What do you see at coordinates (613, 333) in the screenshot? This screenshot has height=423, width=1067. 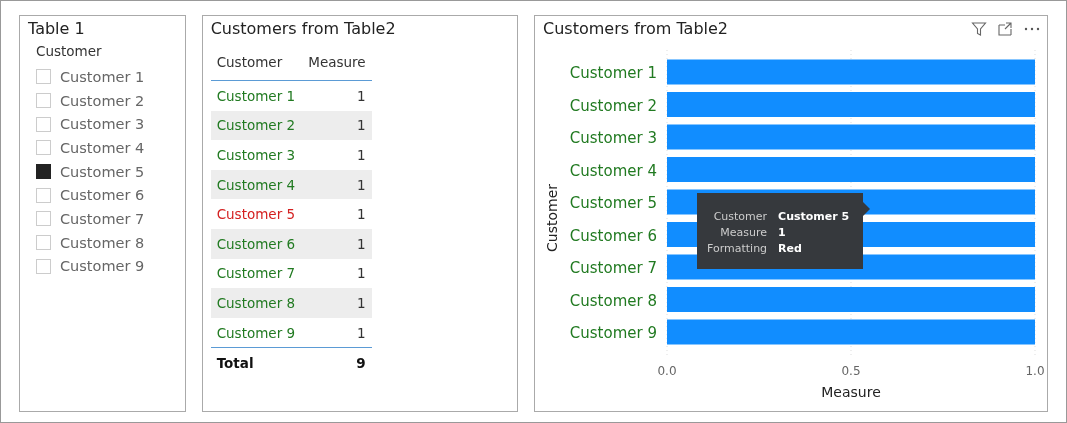 I see `category-label: Customer 9` at bounding box center [613, 333].